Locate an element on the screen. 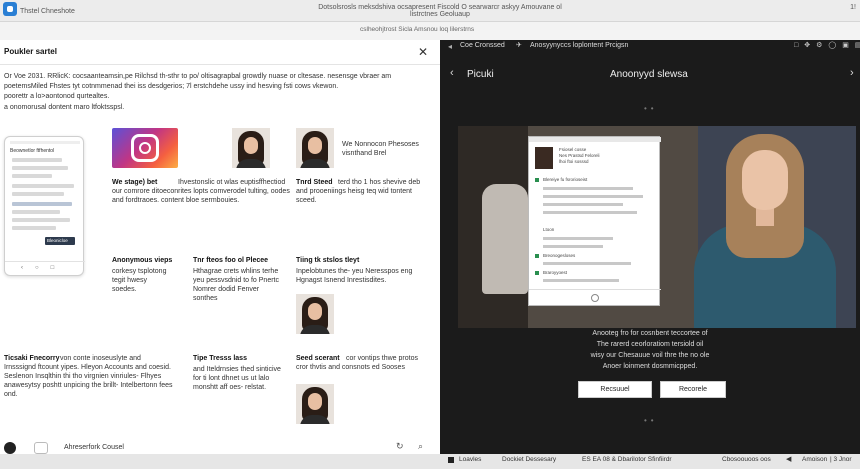  status-left: Loavles is located at coordinates (470, 459).